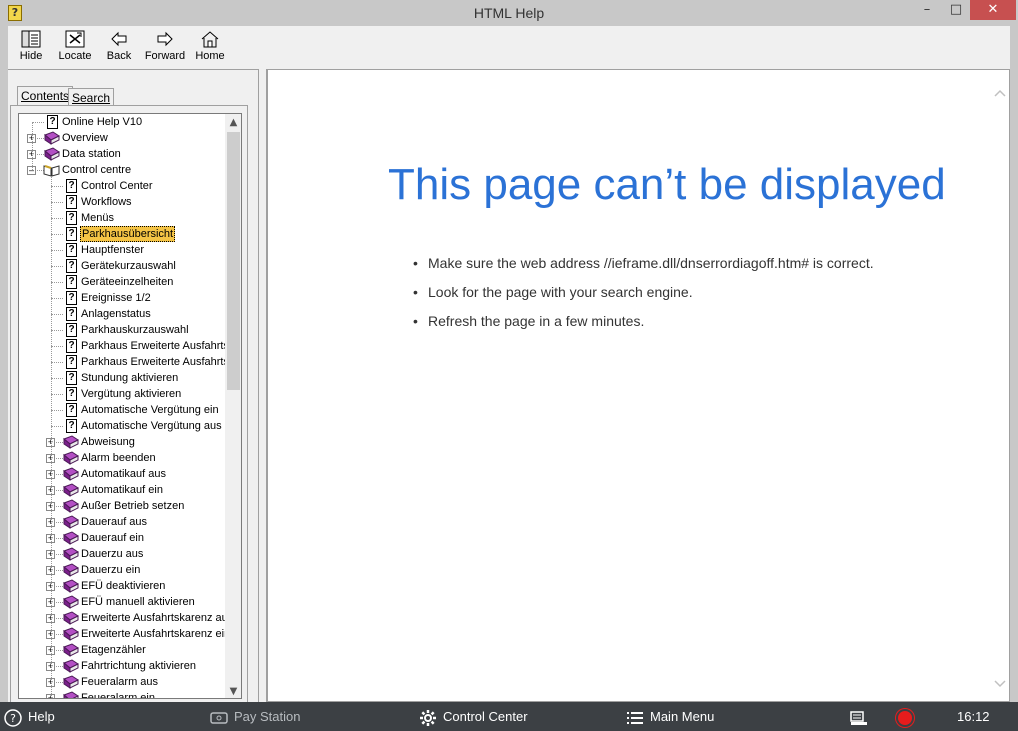 This screenshot has width=1018, height=731. Describe the element at coordinates (154, 618) in the screenshot. I see `tree-item-label: Erweiterte Ausfahrtskarenz au` at that location.